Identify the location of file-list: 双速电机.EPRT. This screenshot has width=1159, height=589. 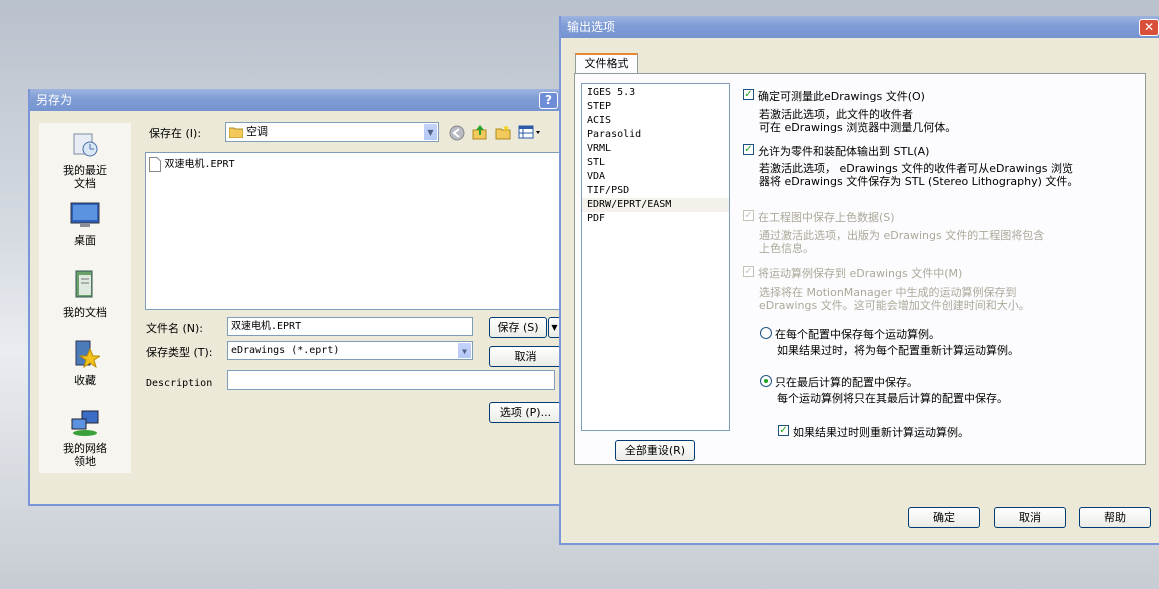
(353, 231).